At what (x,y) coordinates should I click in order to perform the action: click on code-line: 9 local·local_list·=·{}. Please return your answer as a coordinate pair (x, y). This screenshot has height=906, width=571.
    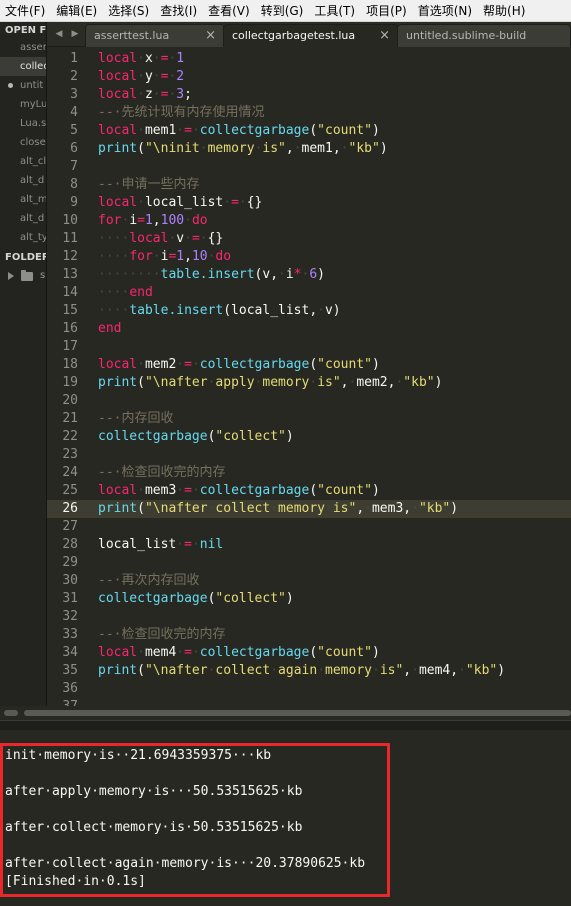
    Looking at the image, I should click on (309, 203).